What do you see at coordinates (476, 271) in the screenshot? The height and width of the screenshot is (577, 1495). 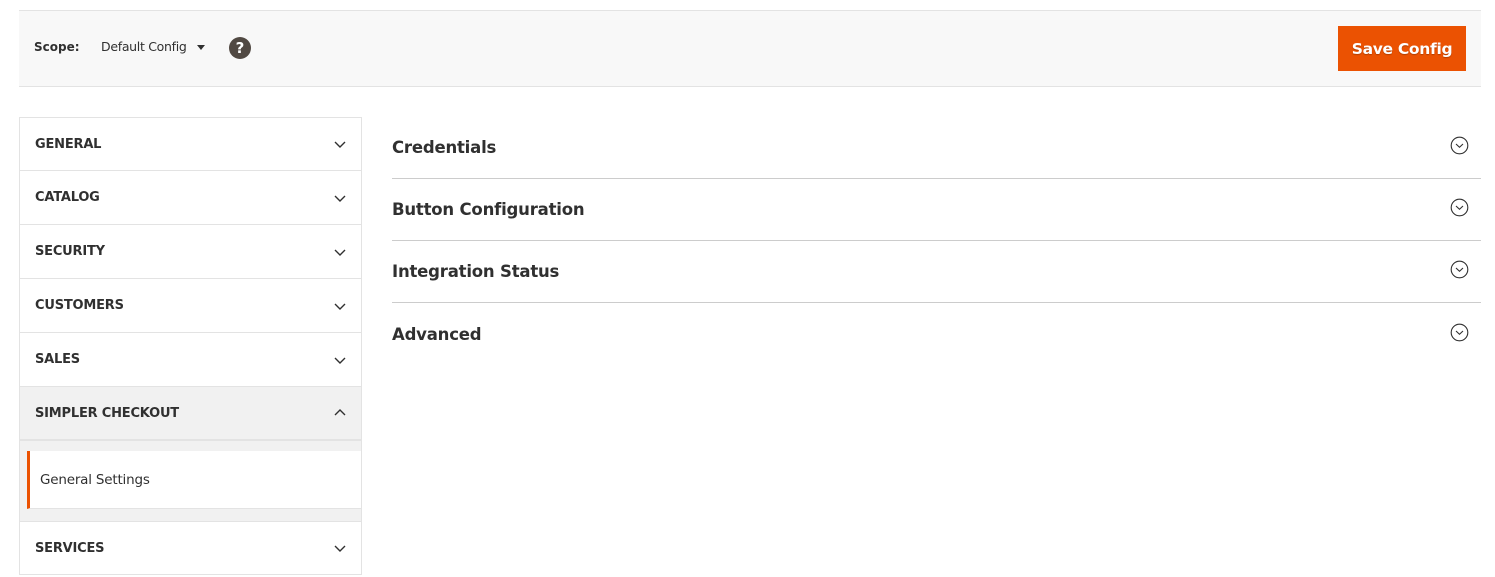 I see `section-title: Integration Status` at bounding box center [476, 271].